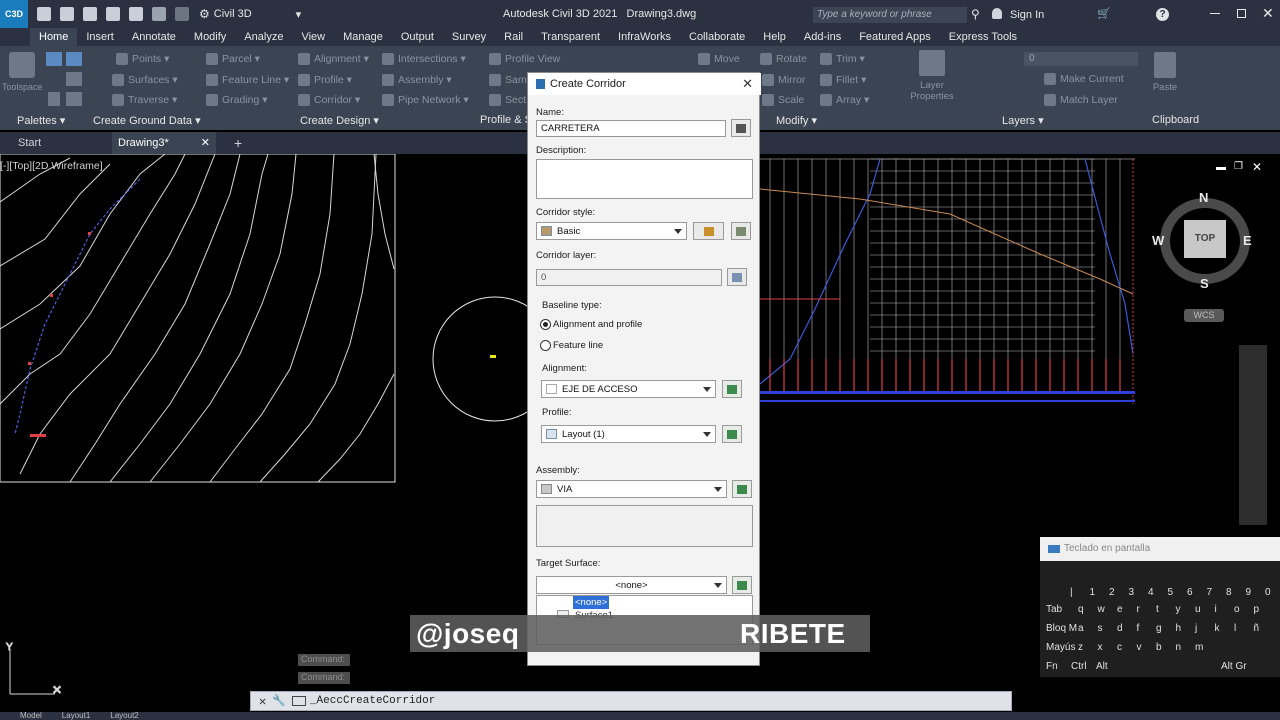 The image size is (1280, 720). Describe the element at coordinates (644, 179) in the screenshot. I see `description-field` at that location.